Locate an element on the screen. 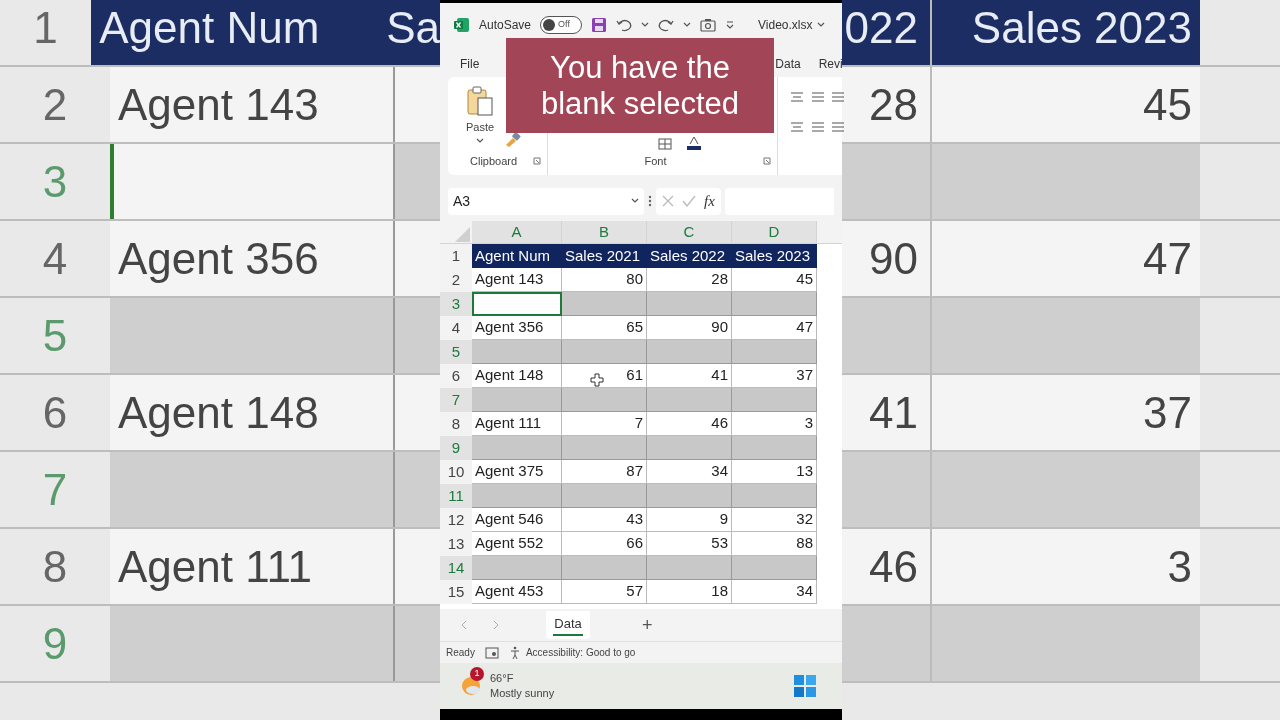 Image resolution: width=1280 pixels, height=720 pixels. row-header: 7 is located at coordinates (456, 400).